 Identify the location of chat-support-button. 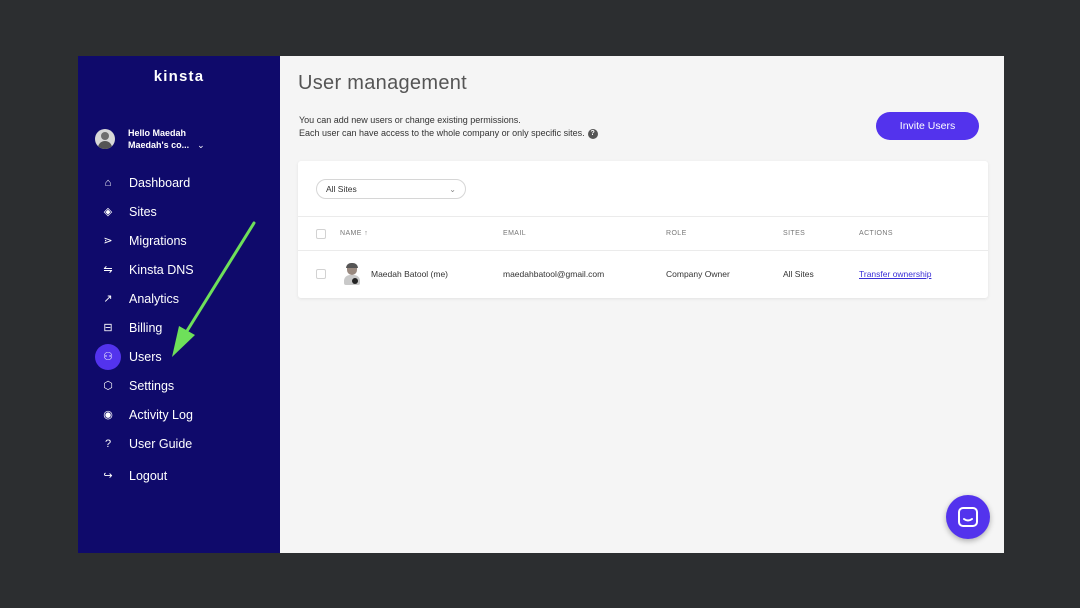
(968, 517).